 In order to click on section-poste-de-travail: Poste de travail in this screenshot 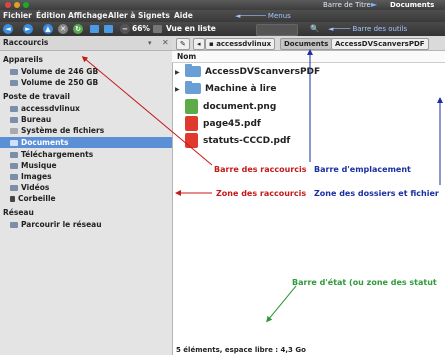, I will do `click(36, 96)`.